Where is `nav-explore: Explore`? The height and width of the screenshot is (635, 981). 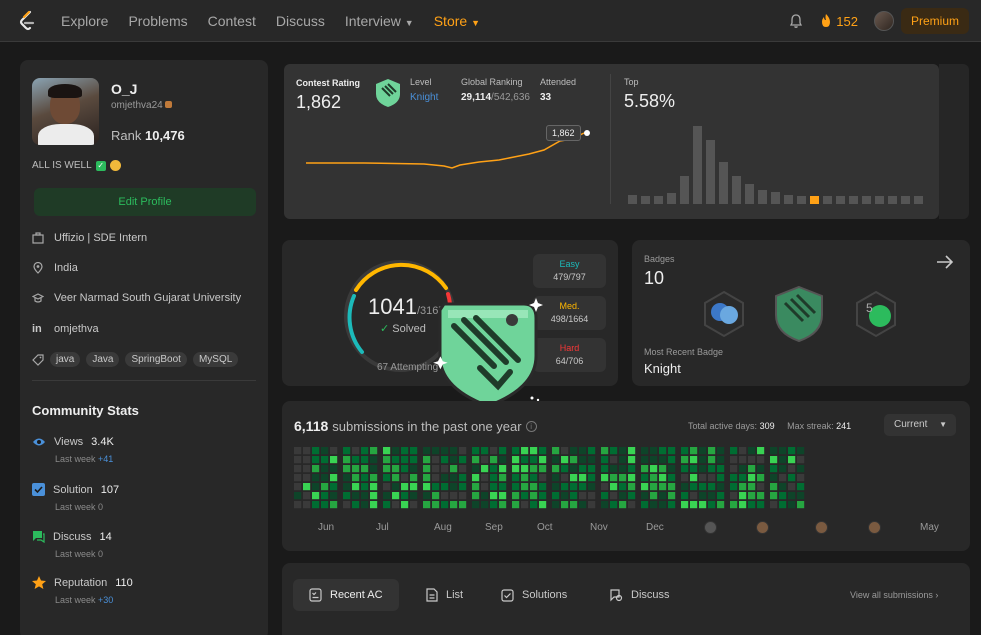
nav-explore: Explore is located at coordinates (84, 21).